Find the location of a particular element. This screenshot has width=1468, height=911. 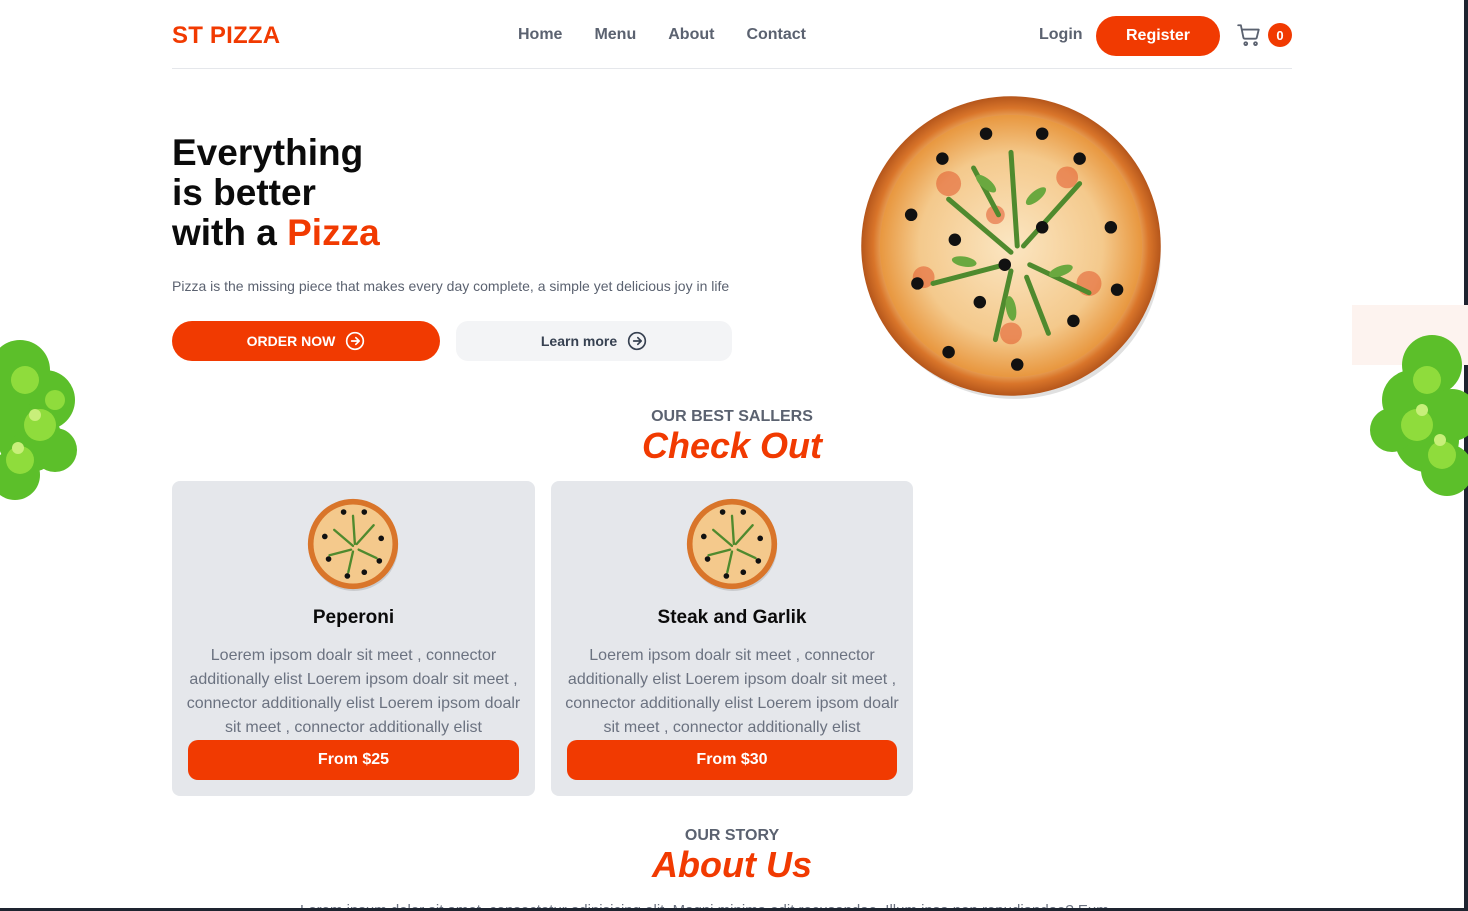

order-now-button: ORDER NOW is located at coordinates (306, 341).